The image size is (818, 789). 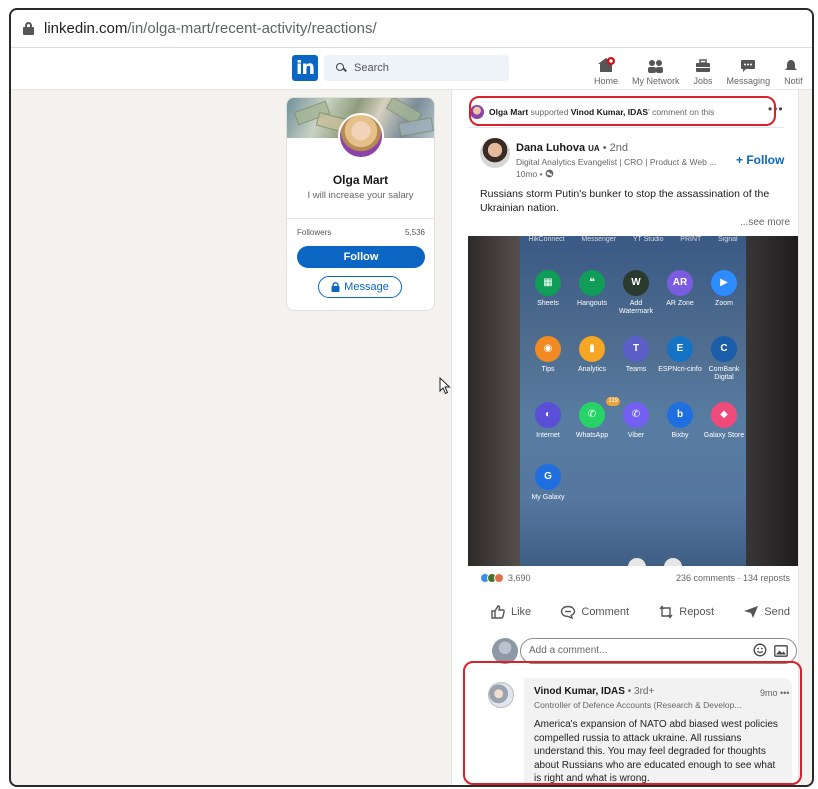 What do you see at coordinates (760, 650) in the screenshot?
I see `emoji-icon` at bounding box center [760, 650].